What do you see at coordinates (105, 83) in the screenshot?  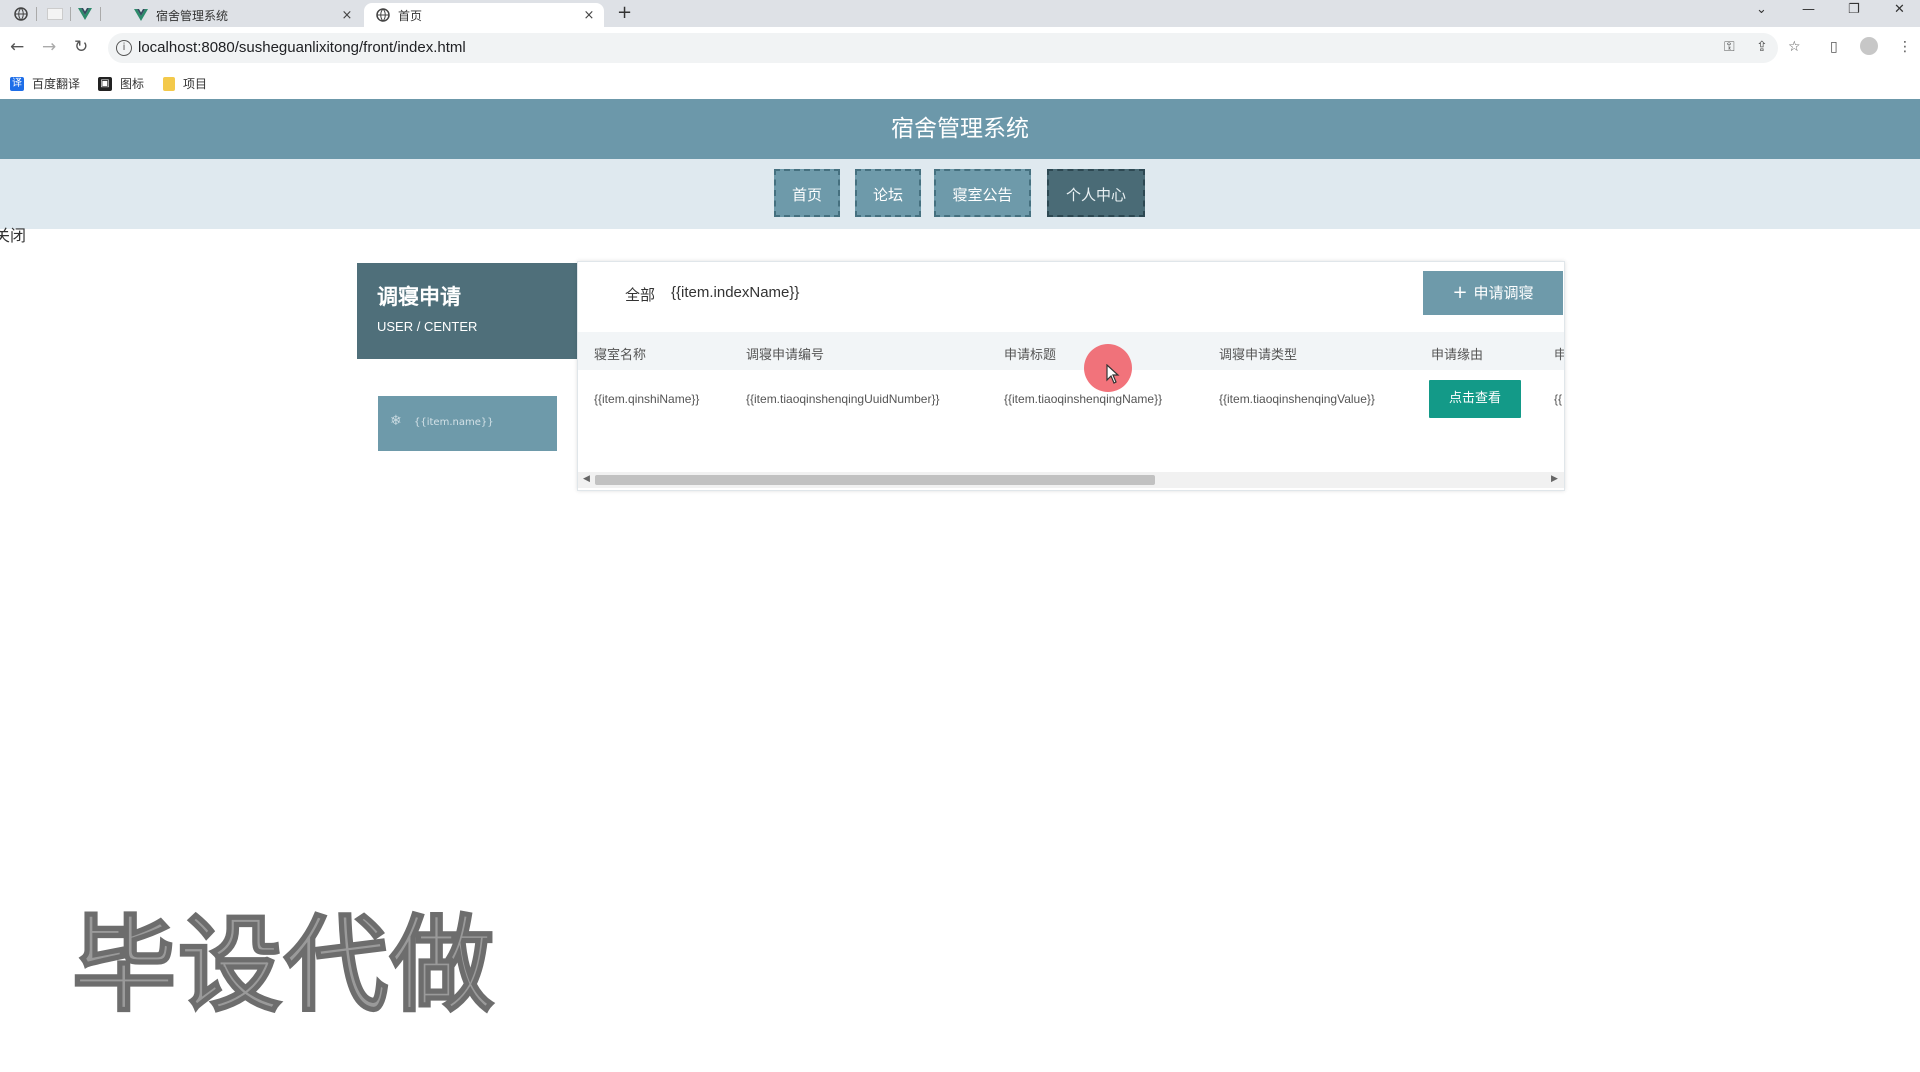 I see `image-icon: ▣` at bounding box center [105, 83].